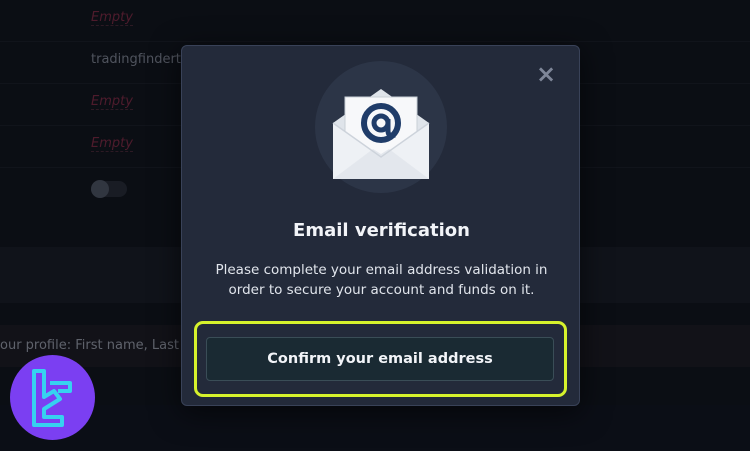 The height and width of the screenshot is (451, 750). What do you see at coordinates (381, 127) in the screenshot?
I see `email-envelope-icon` at bounding box center [381, 127].